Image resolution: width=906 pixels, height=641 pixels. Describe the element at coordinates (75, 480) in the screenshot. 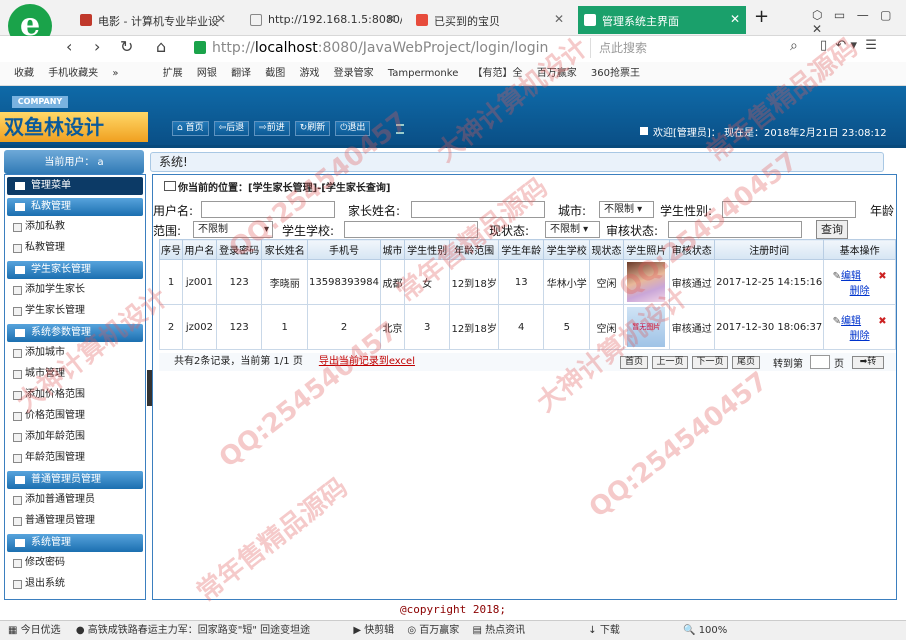

I see `menu-group-admin: 普通管理员管理` at that location.